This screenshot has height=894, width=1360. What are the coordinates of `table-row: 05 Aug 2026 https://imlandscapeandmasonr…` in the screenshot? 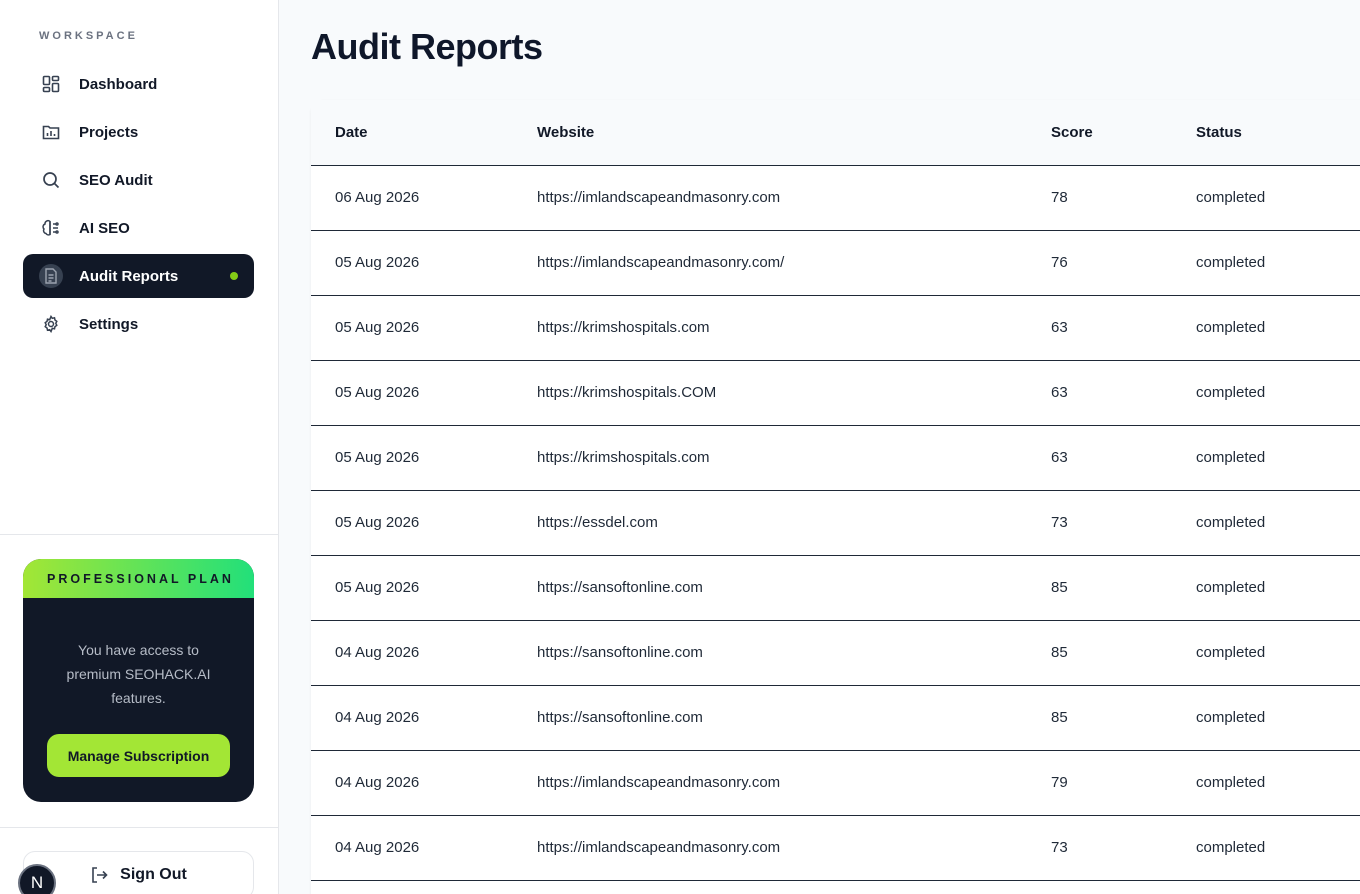 It's located at (835, 263).